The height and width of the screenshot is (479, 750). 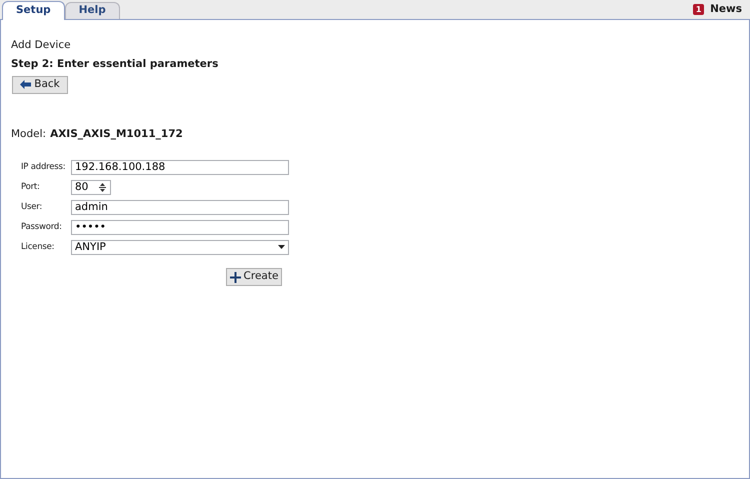 What do you see at coordinates (698, 9) in the screenshot?
I see `news-count-badge: 1` at bounding box center [698, 9].